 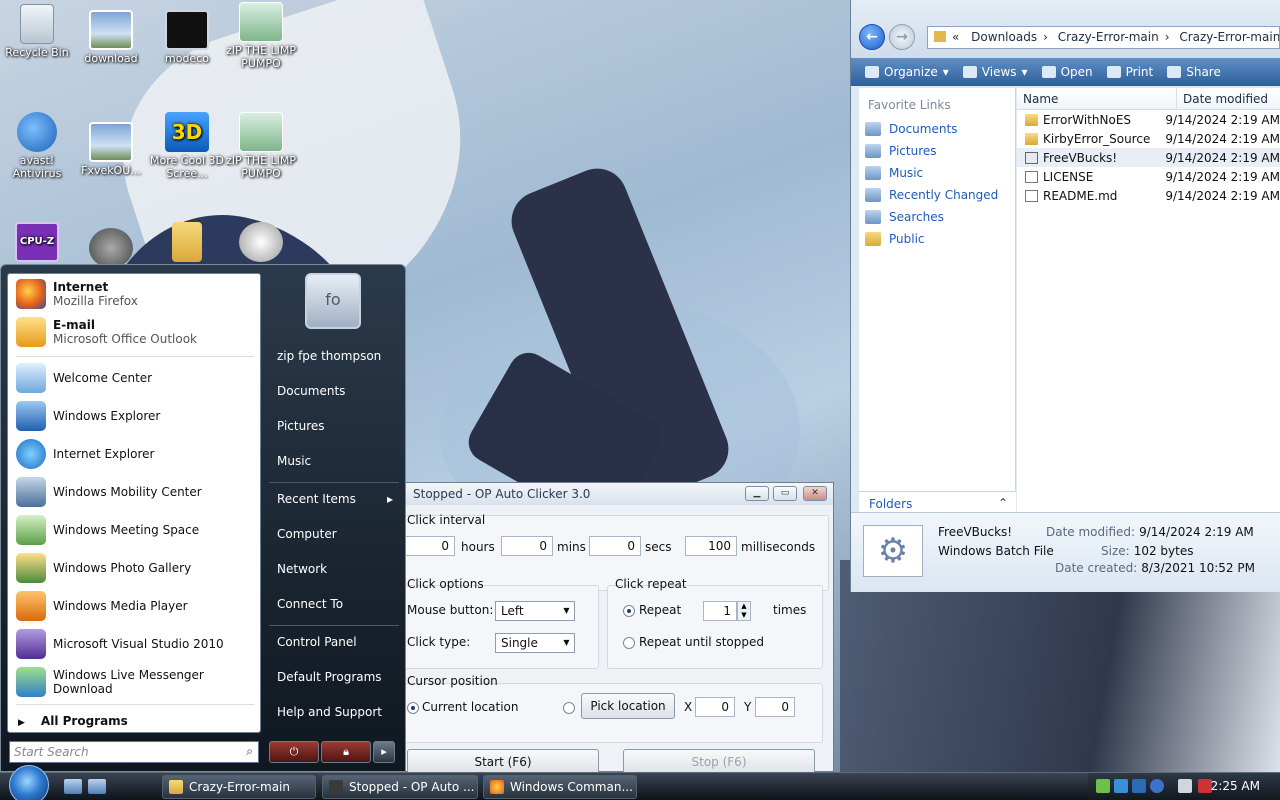 I want to click on info-icon, so click(x=1139, y=786).